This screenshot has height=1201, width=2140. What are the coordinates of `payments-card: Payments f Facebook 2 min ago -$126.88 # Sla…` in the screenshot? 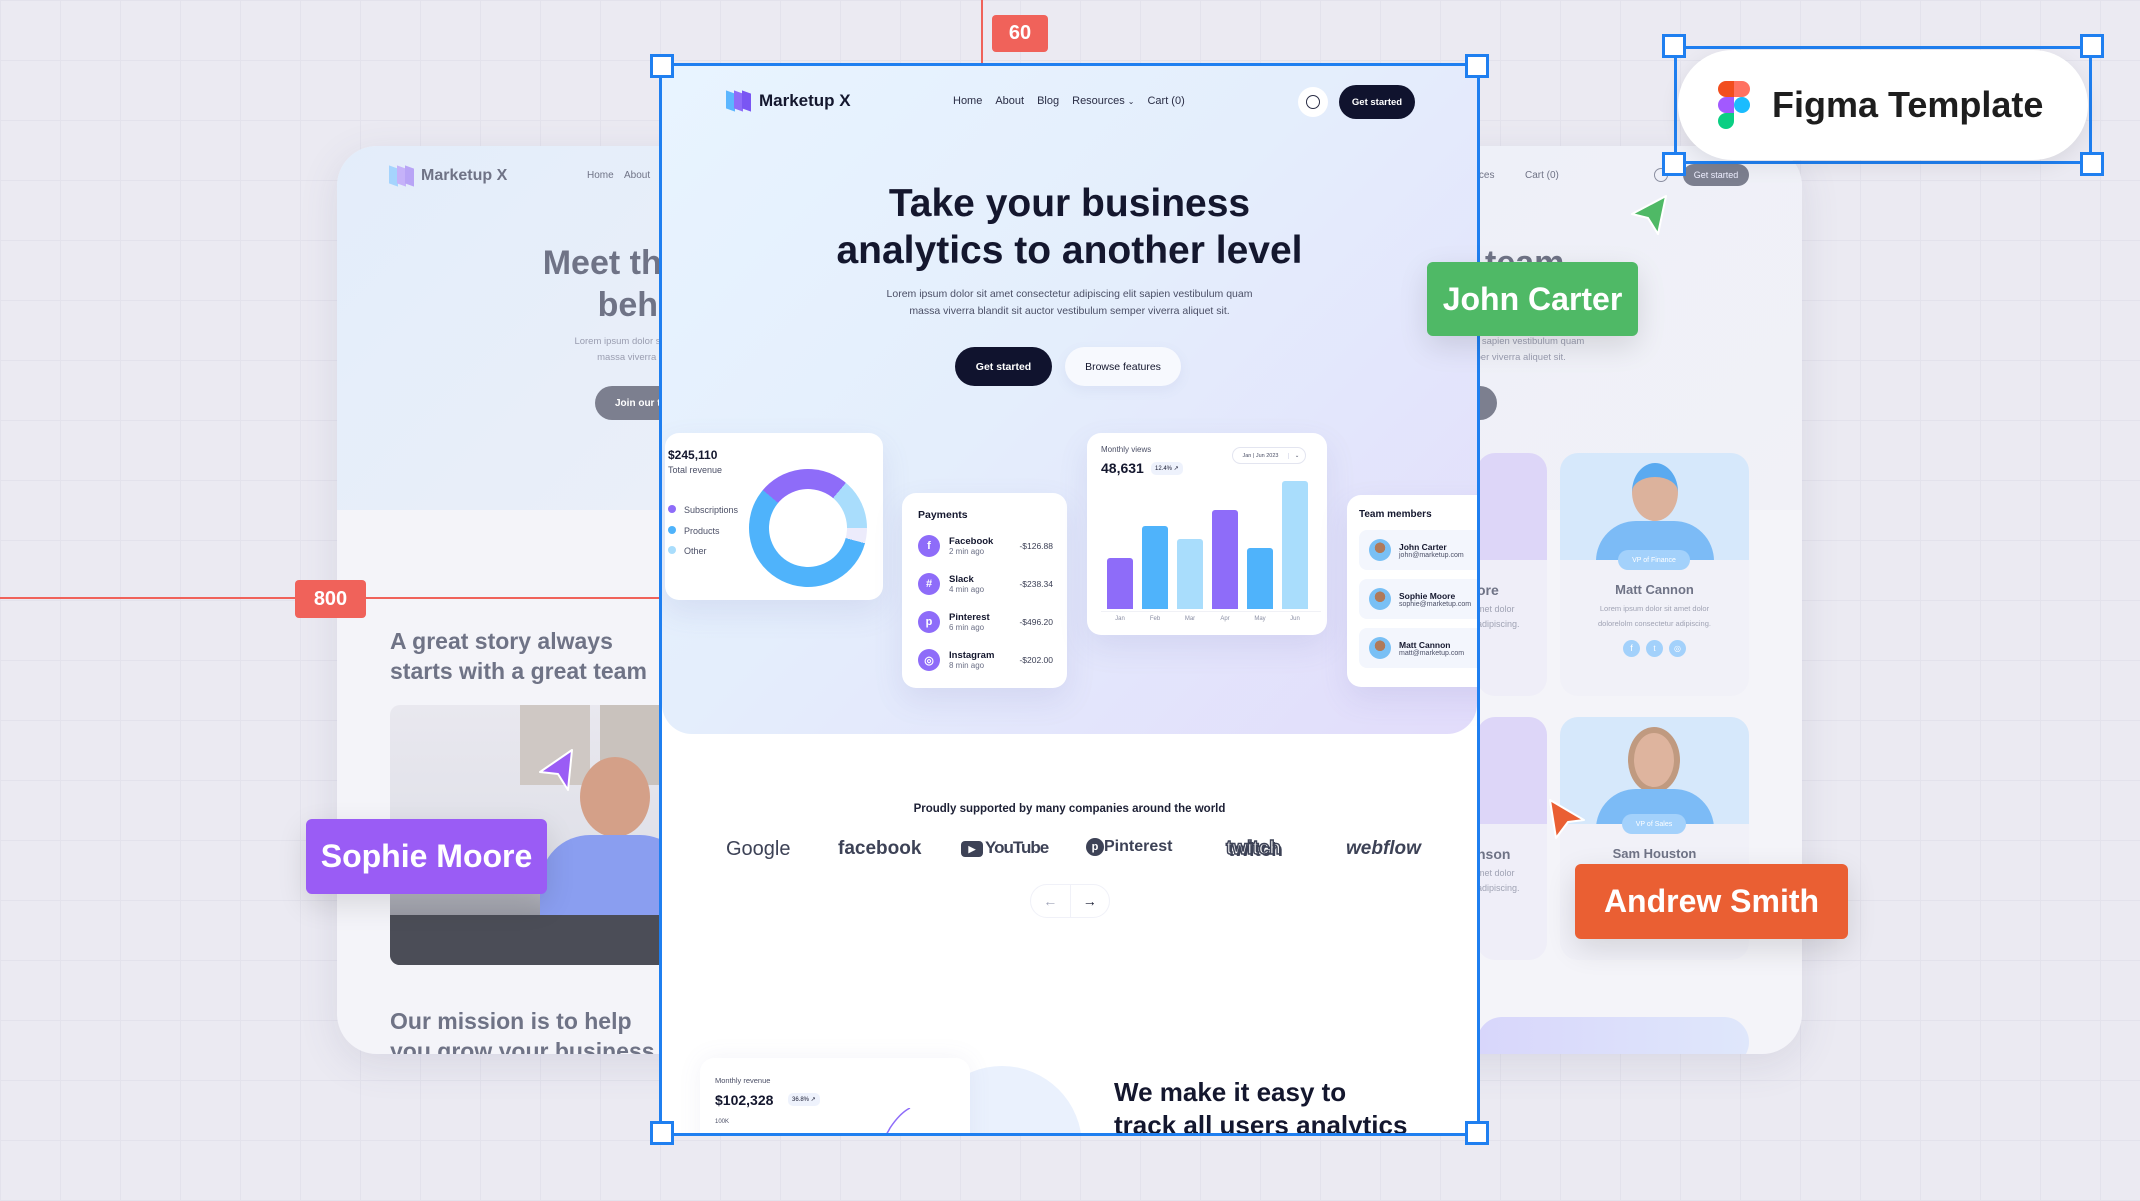 It's located at (984, 590).